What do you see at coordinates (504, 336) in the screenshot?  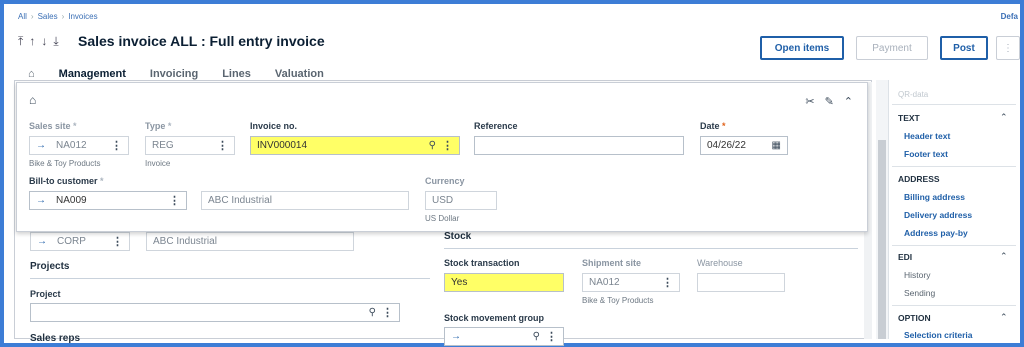 I see `stock-movement-group-field: → ⚲ ⋮` at bounding box center [504, 336].